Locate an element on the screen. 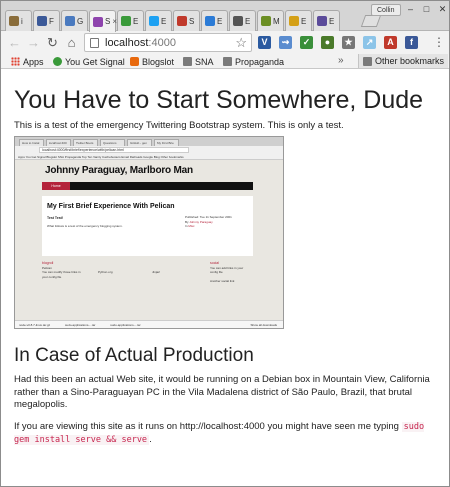 Image resolution: width=450 pixels, height=487 pixels. browser-tab: S × is located at coordinates (103, 21).